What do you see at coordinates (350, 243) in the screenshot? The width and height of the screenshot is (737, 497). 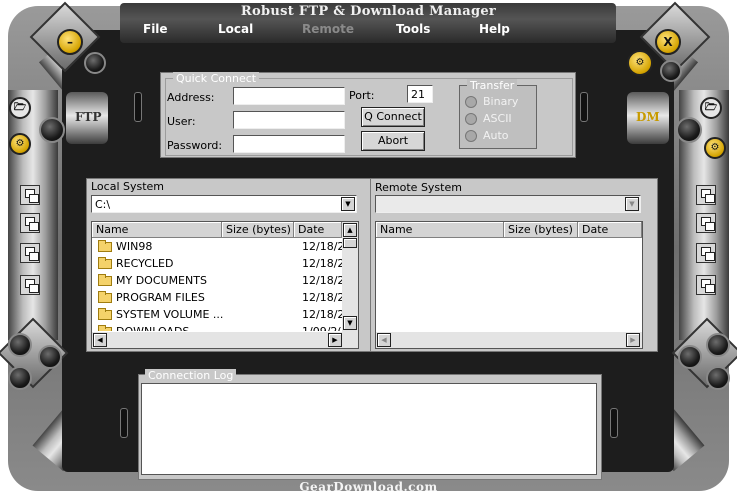 I see `scroll-thumb` at bounding box center [350, 243].